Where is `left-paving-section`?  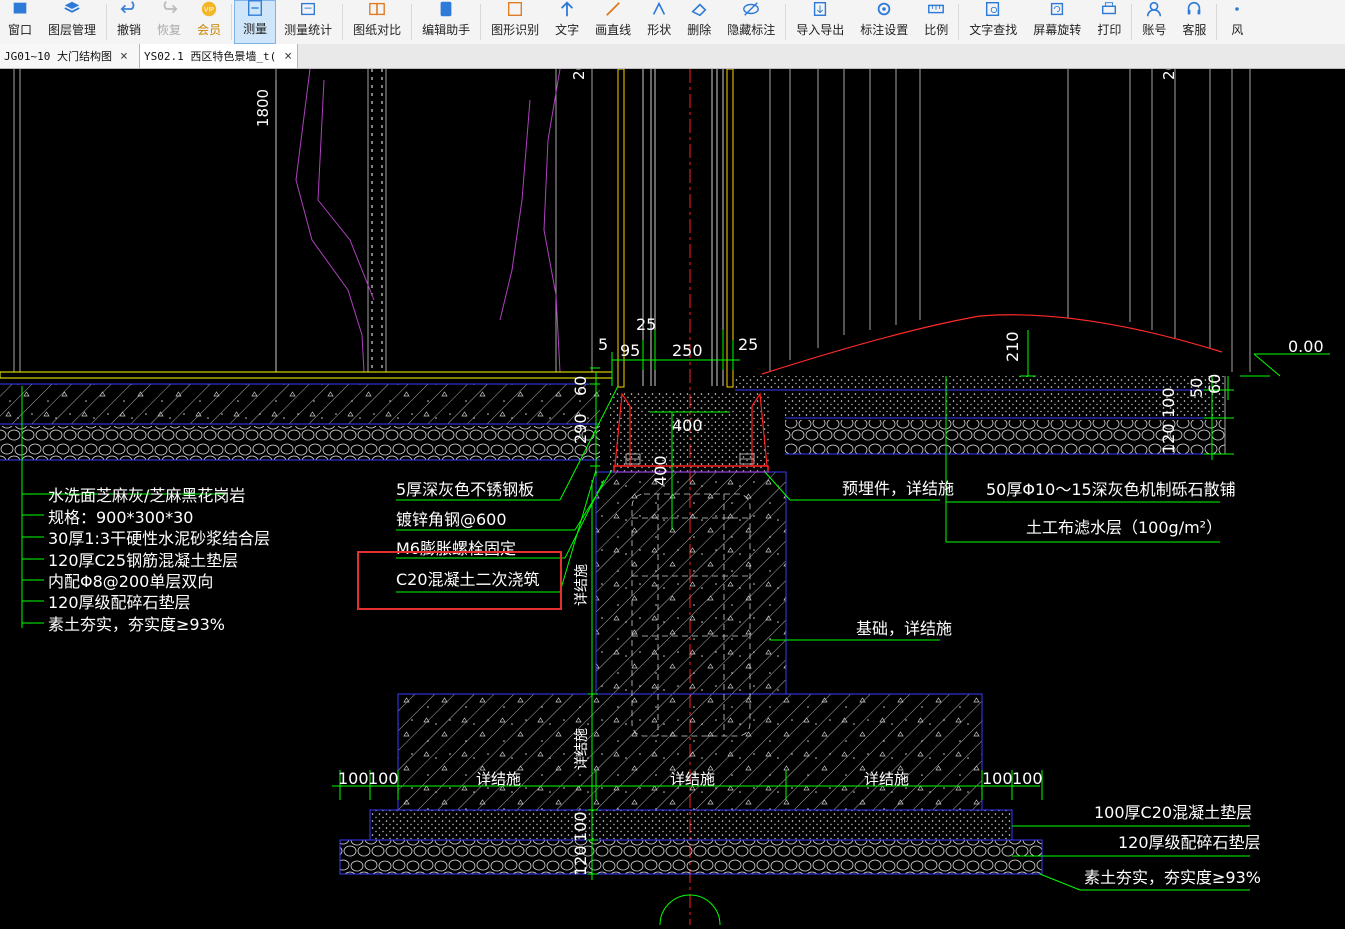 left-paving-section is located at coordinates (306, 416).